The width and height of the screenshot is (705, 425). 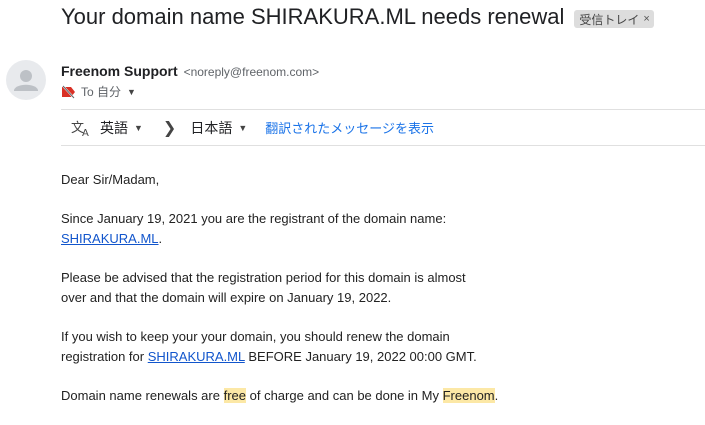 What do you see at coordinates (85, 132) in the screenshot?
I see `svg-text: A` at bounding box center [85, 132].